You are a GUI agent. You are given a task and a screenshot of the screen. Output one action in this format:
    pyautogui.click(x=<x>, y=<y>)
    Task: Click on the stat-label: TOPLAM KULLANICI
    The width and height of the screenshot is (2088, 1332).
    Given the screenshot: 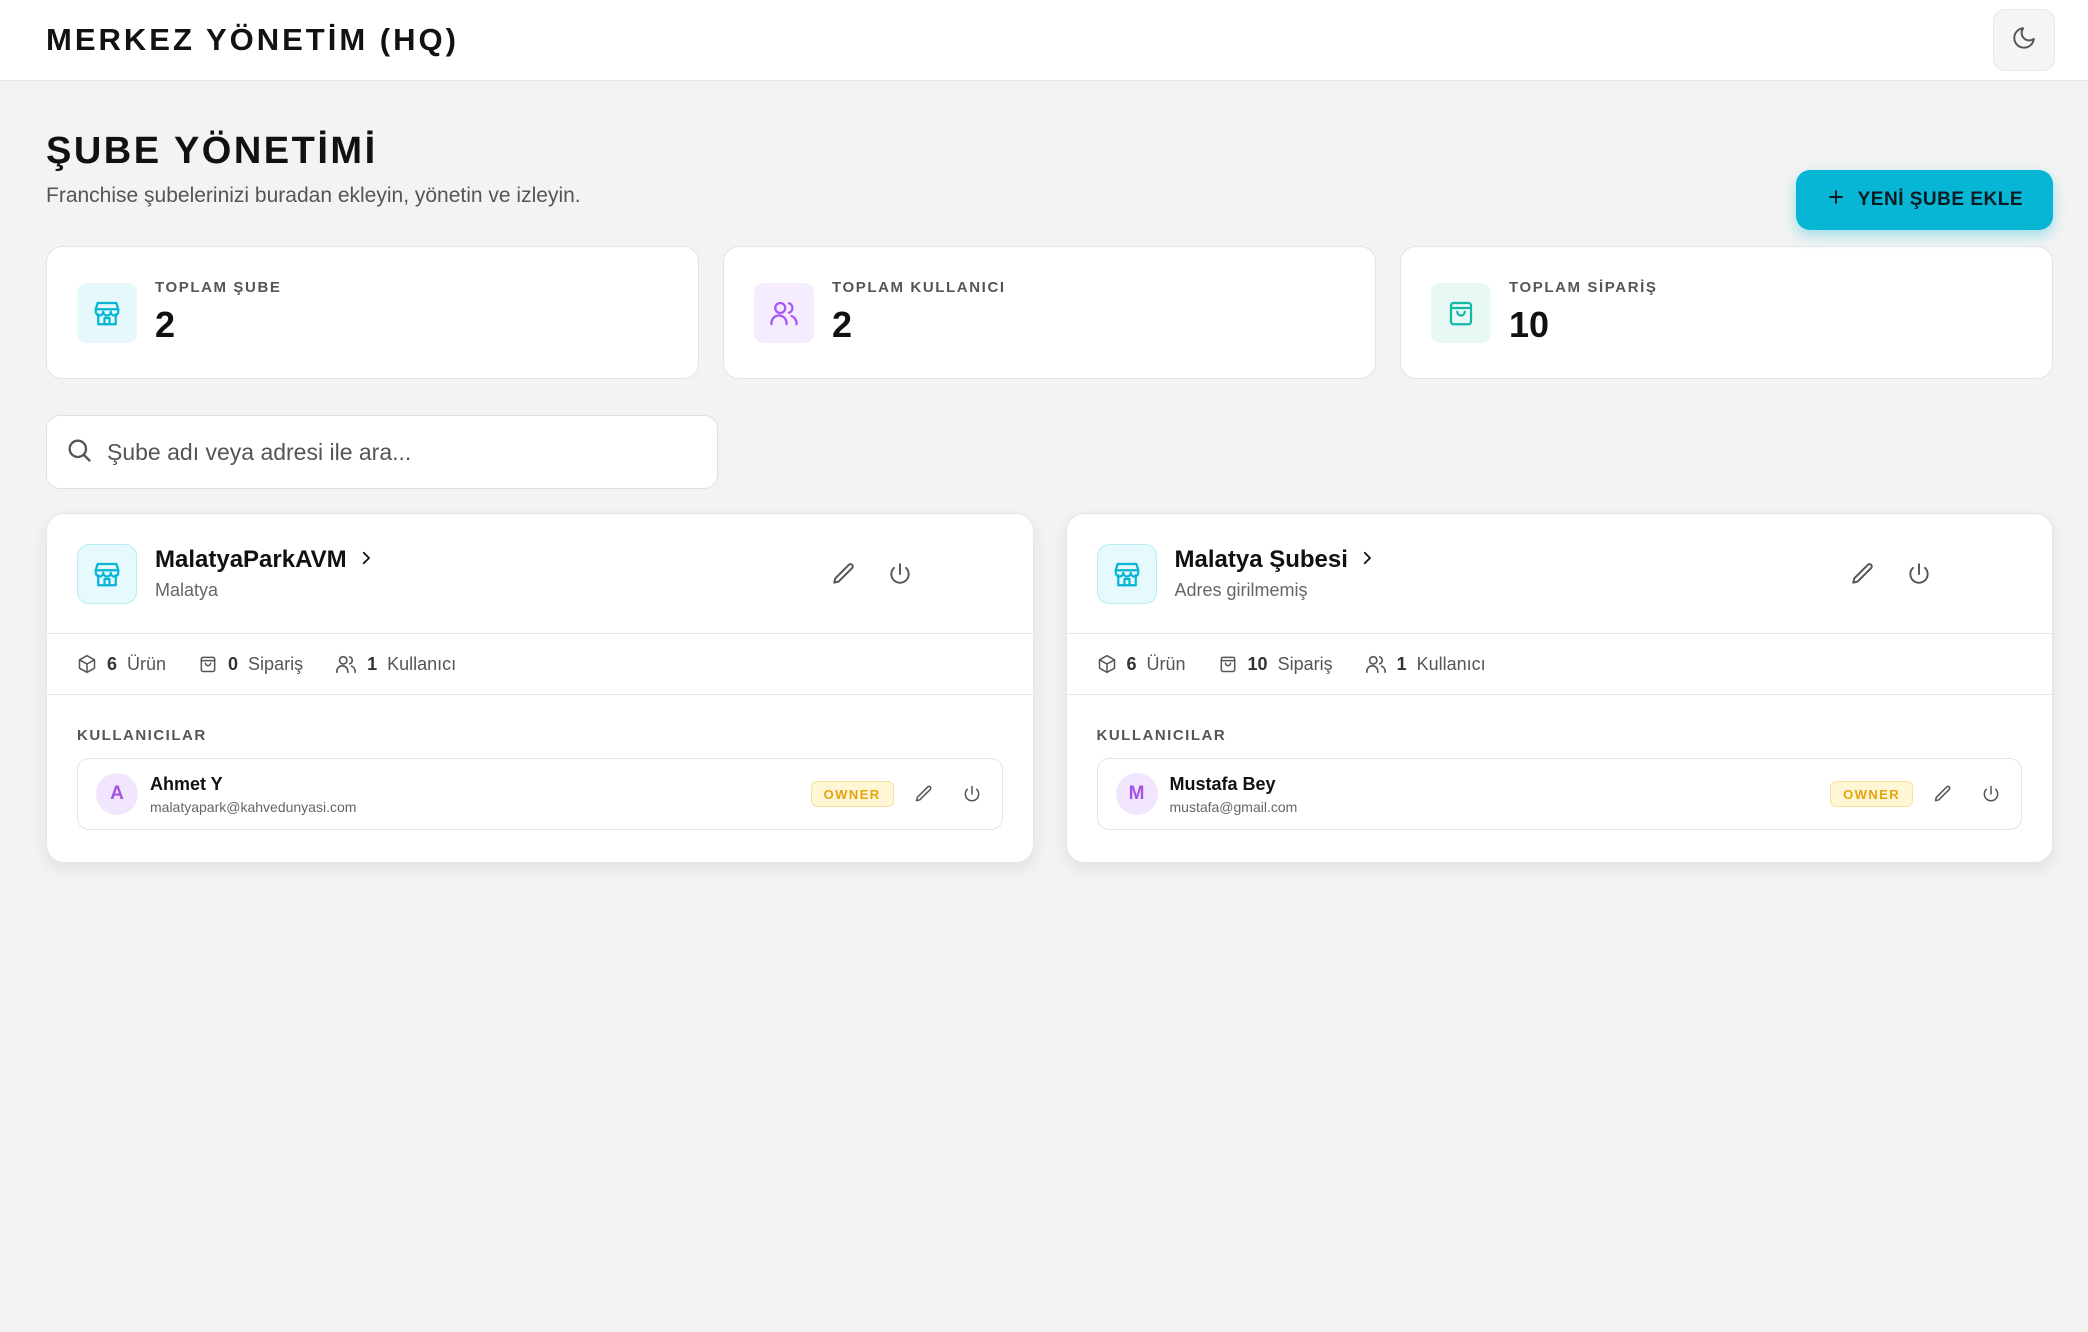 What is the action you would take?
    pyautogui.click(x=919, y=287)
    